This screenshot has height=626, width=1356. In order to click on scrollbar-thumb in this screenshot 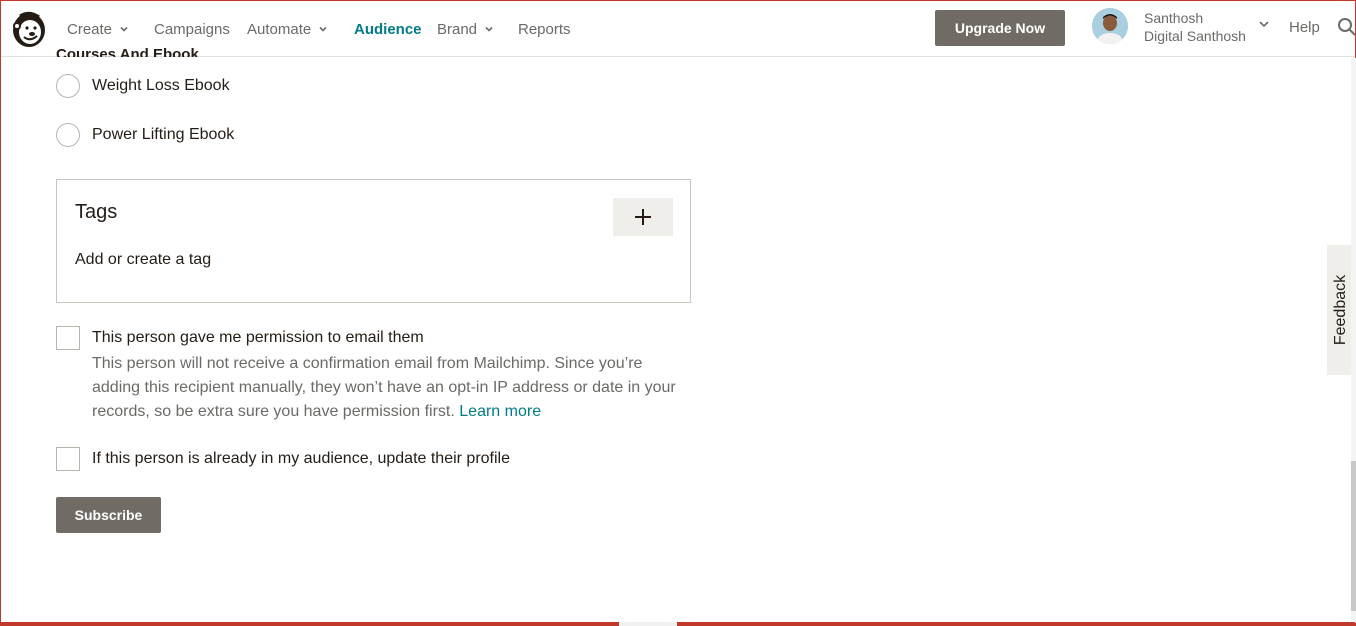, I will do `click(1353, 536)`.